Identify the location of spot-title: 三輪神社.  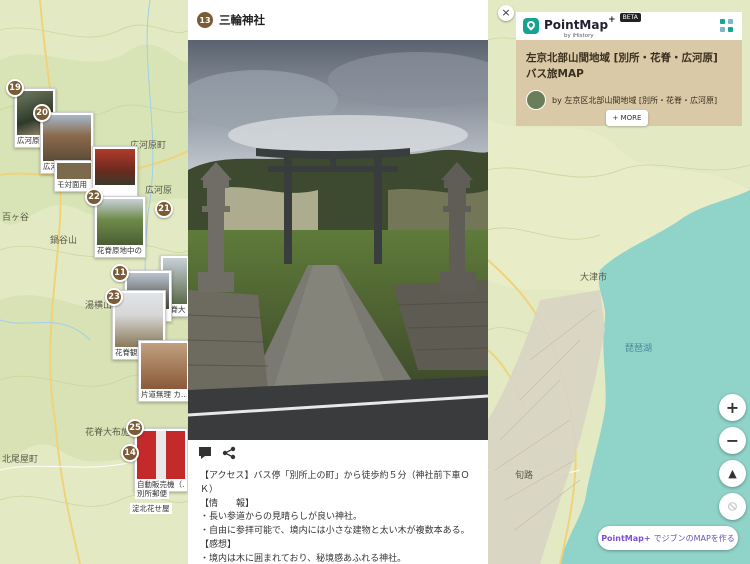
(242, 20).